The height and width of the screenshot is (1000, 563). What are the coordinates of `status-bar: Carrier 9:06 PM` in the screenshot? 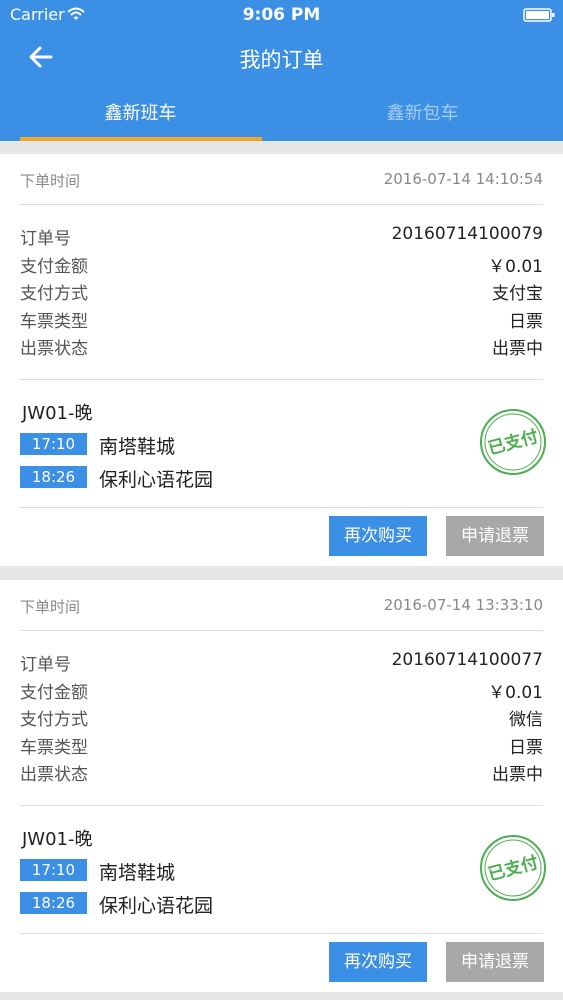 It's located at (281, 15).